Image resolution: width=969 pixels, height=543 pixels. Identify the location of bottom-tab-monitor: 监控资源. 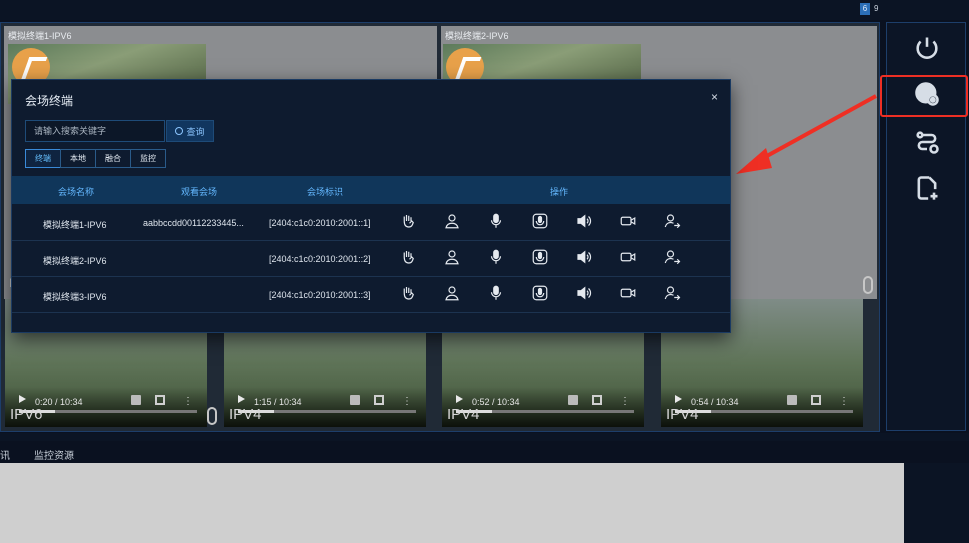
(54, 454).